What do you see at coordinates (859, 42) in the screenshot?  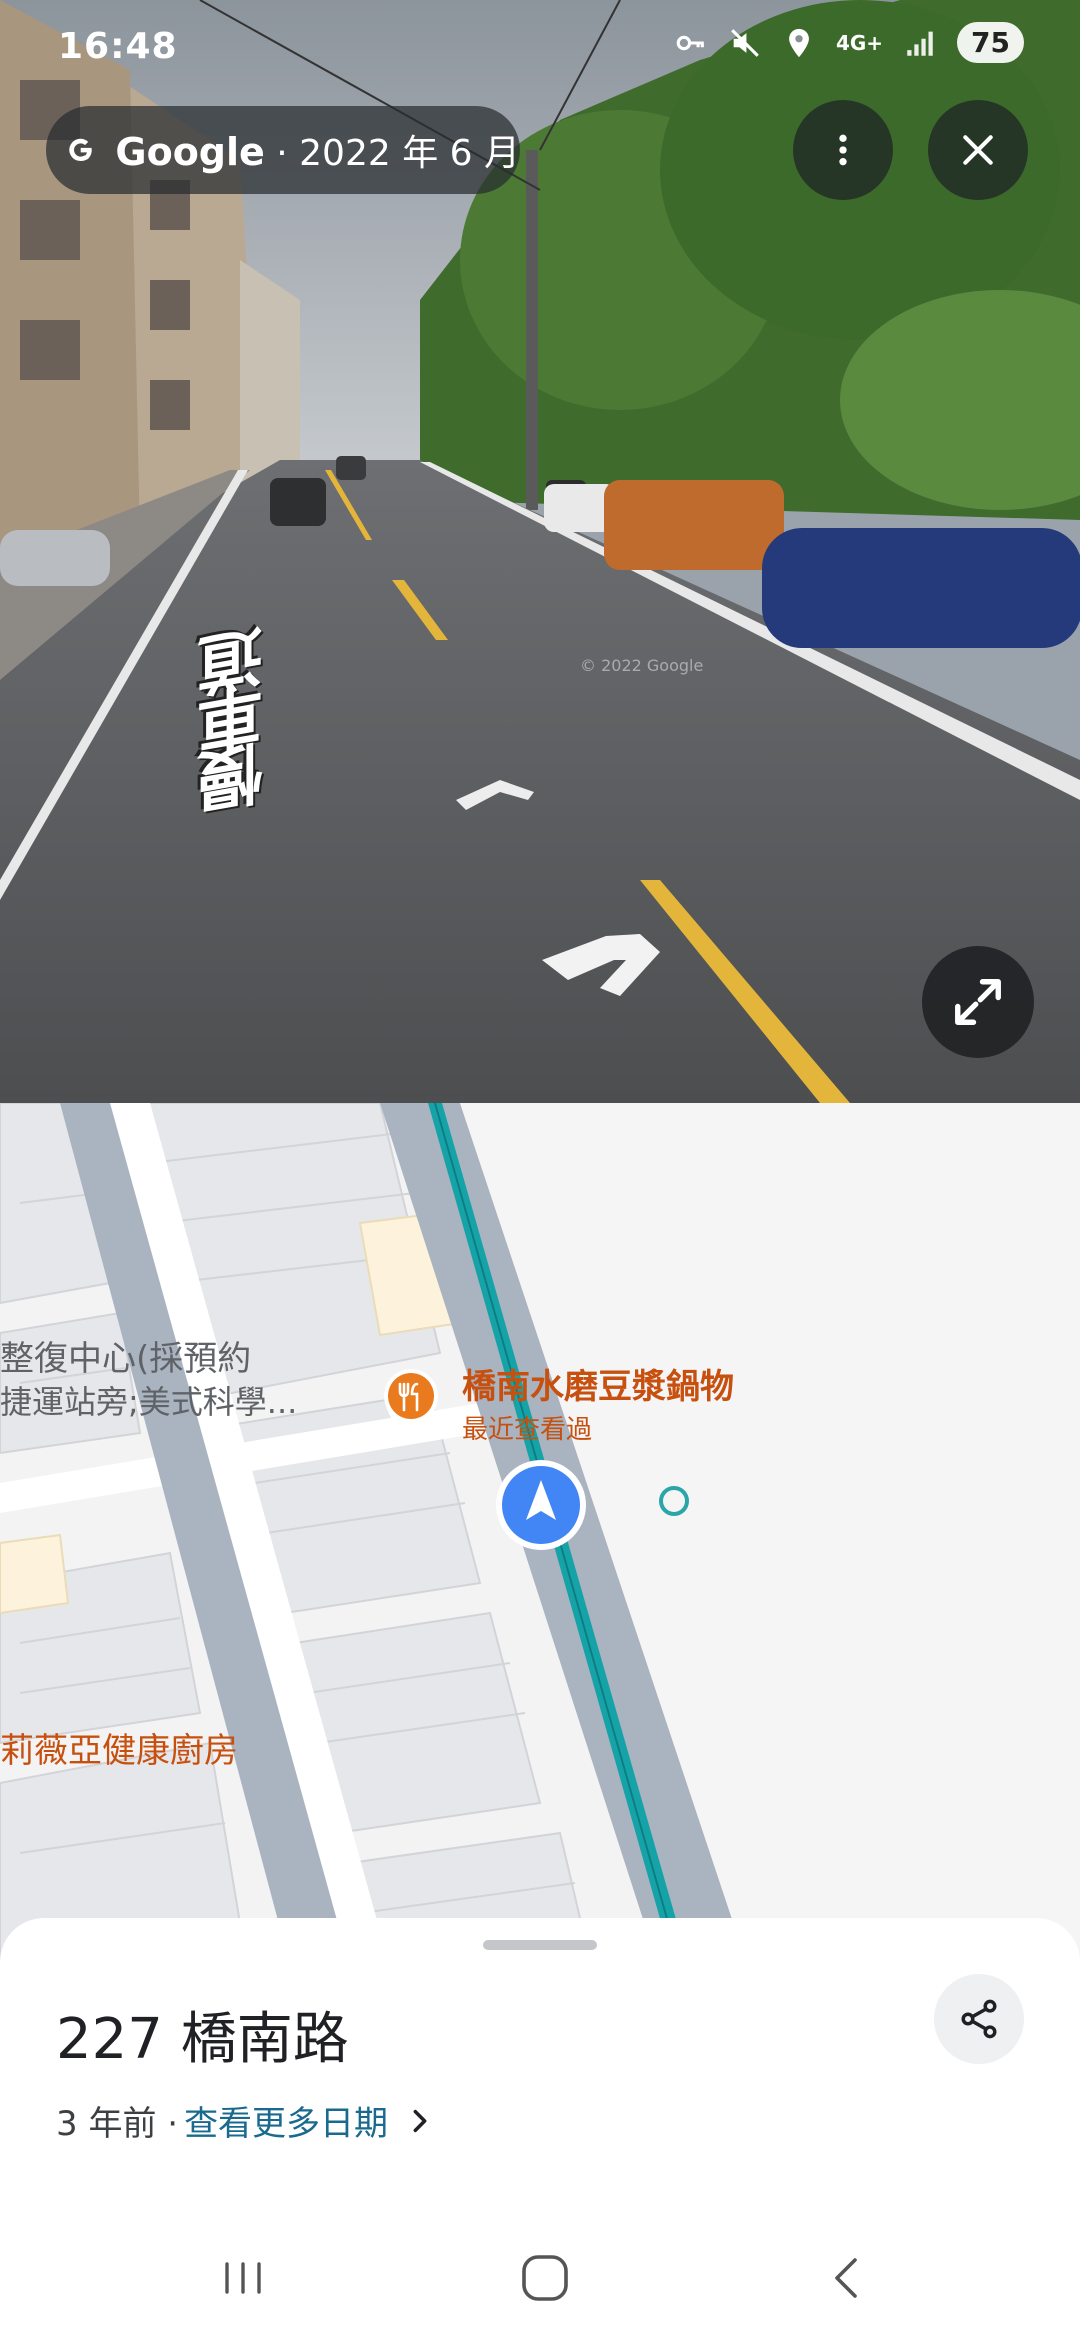 I see `network-4g-icon: 4G+` at bounding box center [859, 42].